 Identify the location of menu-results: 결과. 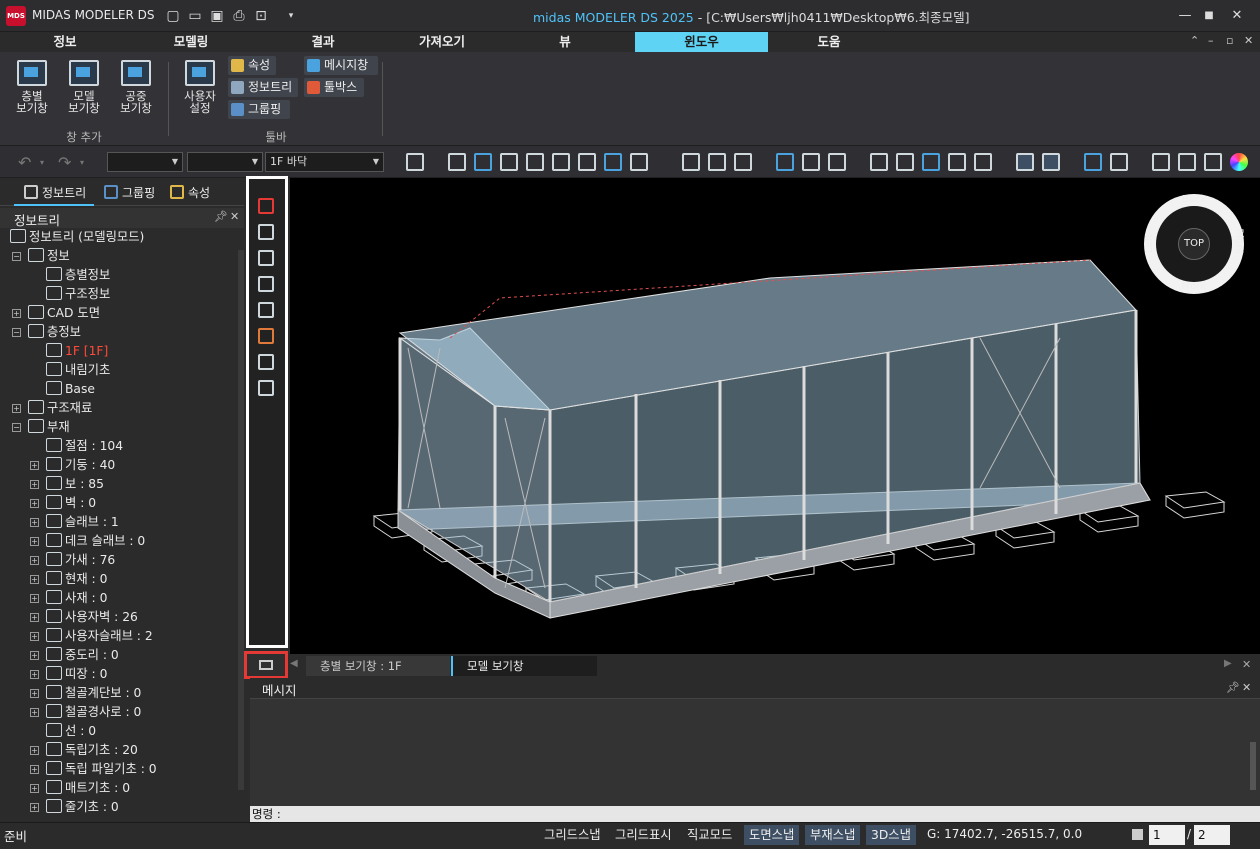
(323, 42).